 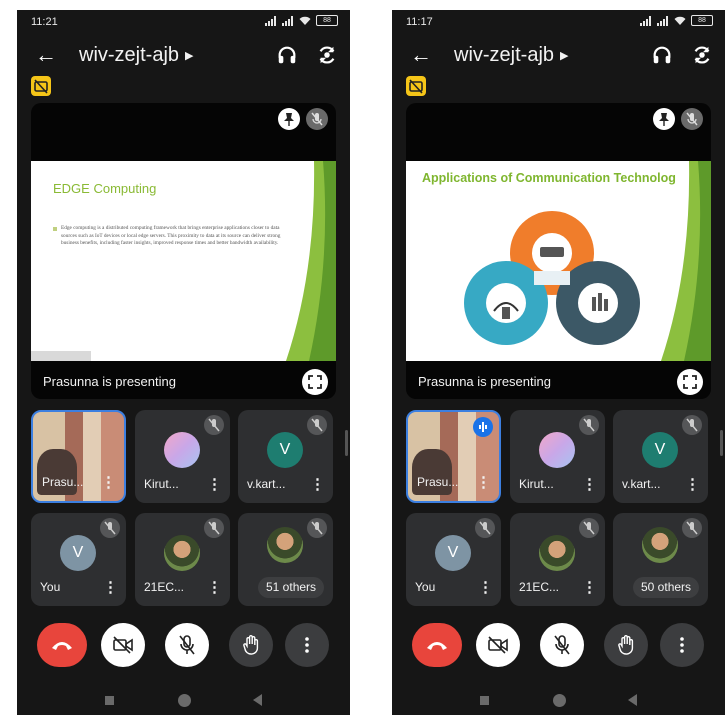 What do you see at coordinates (285, 559) in the screenshot?
I see `others-tile: 51 others` at bounding box center [285, 559].